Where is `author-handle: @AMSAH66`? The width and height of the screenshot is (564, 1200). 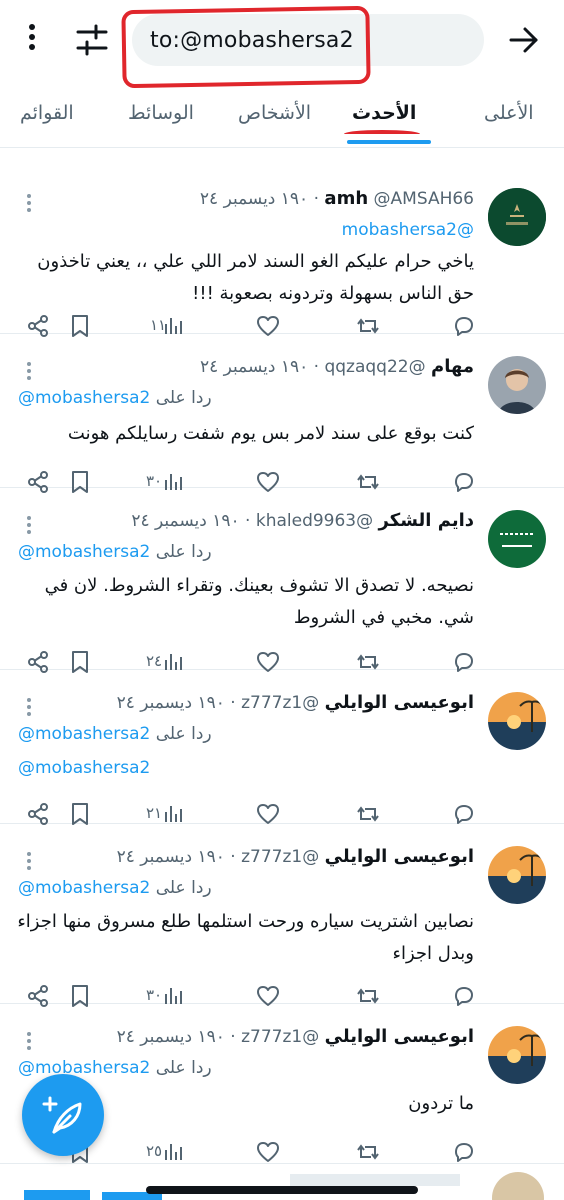
author-handle: @AMSAH66 is located at coordinates (424, 199).